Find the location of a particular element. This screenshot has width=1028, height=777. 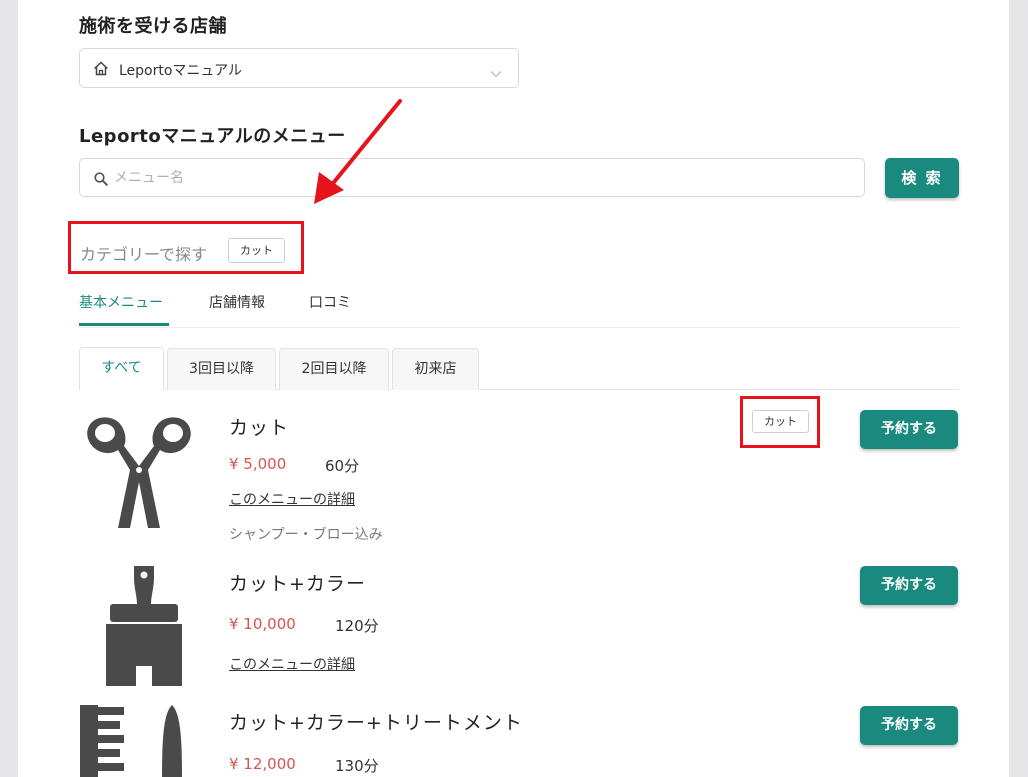

search-button: 検 索 is located at coordinates (922, 178).